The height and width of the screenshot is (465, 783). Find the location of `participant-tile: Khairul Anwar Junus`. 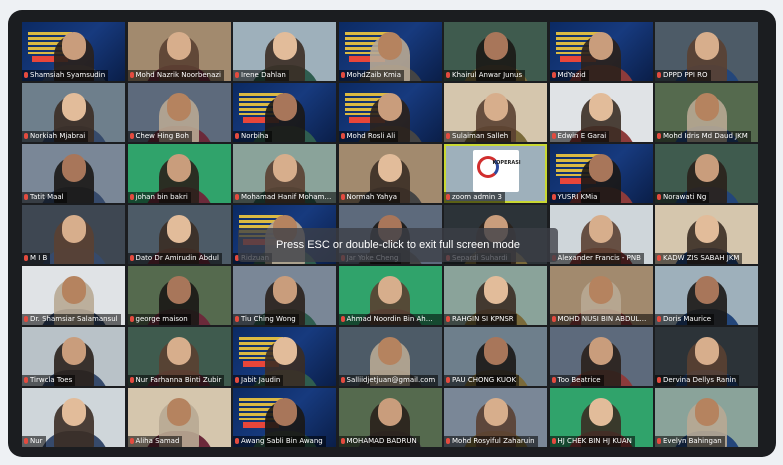

participant-tile: Khairul Anwar Junus is located at coordinates (495, 51).